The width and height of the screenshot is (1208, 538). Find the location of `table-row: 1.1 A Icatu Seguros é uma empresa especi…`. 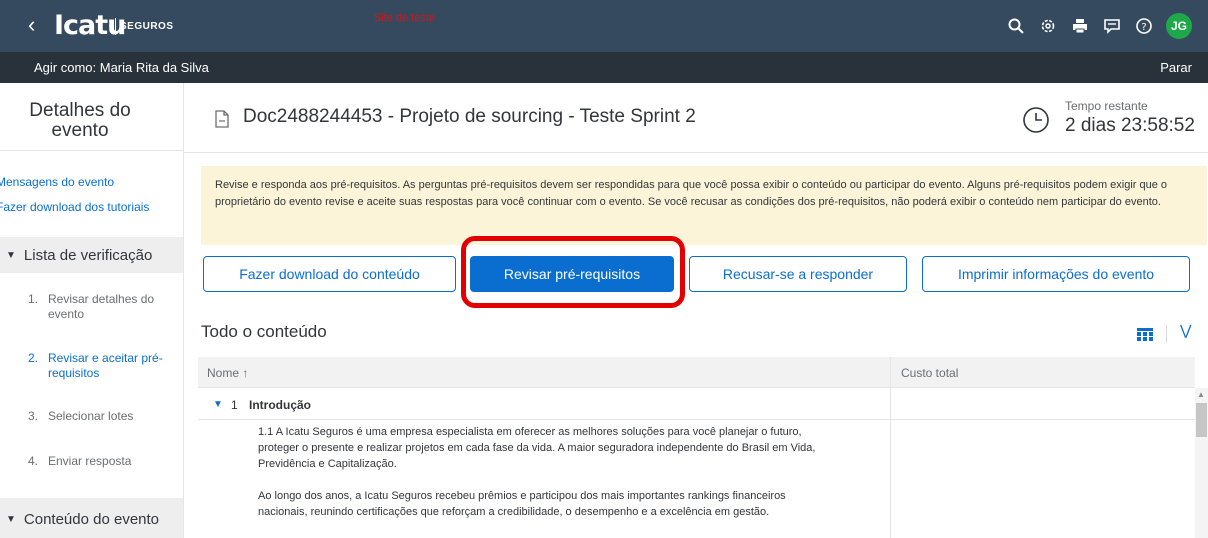

table-row: 1.1 A Icatu Seguros é uma empresa especi… is located at coordinates (548, 480).